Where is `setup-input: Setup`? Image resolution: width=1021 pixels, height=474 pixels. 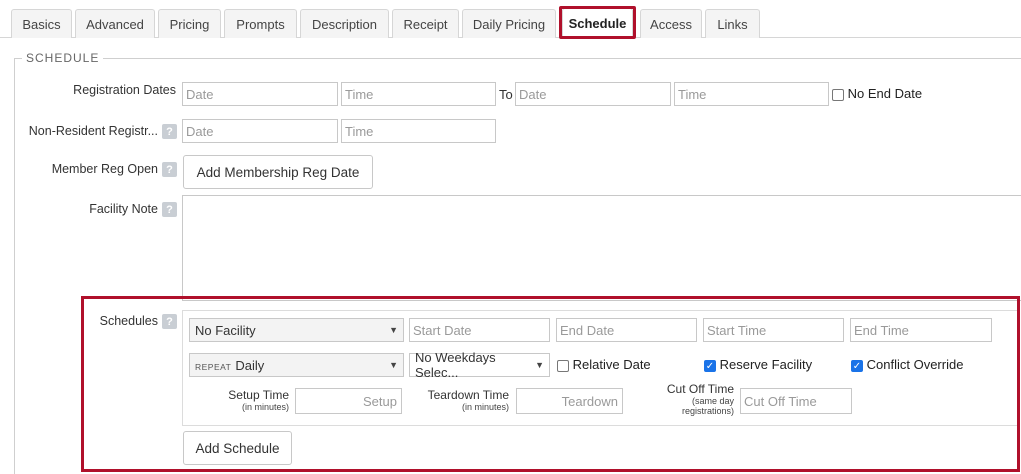 setup-input: Setup is located at coordinates (348, 401).